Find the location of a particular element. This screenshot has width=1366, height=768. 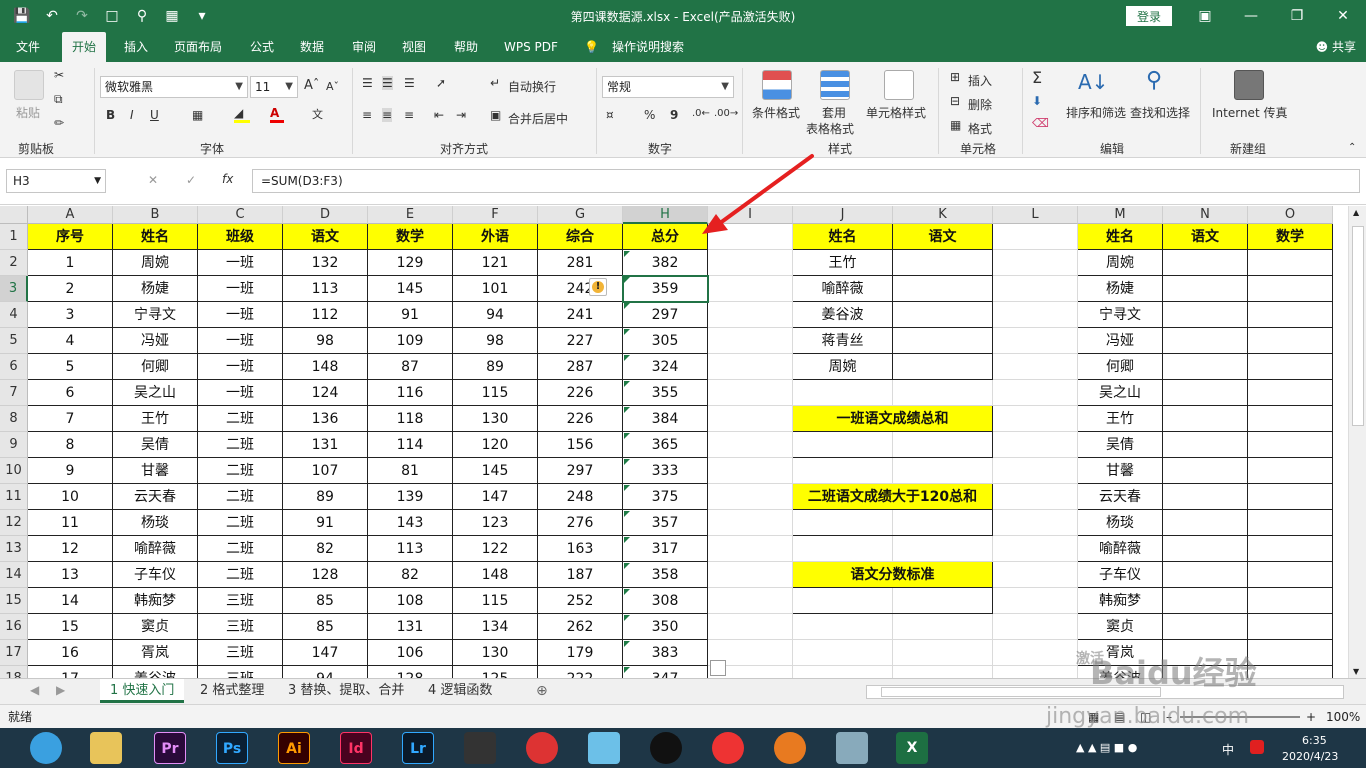

right-table-name-cell: 甘馨 is located at coordinates (1120, 471).